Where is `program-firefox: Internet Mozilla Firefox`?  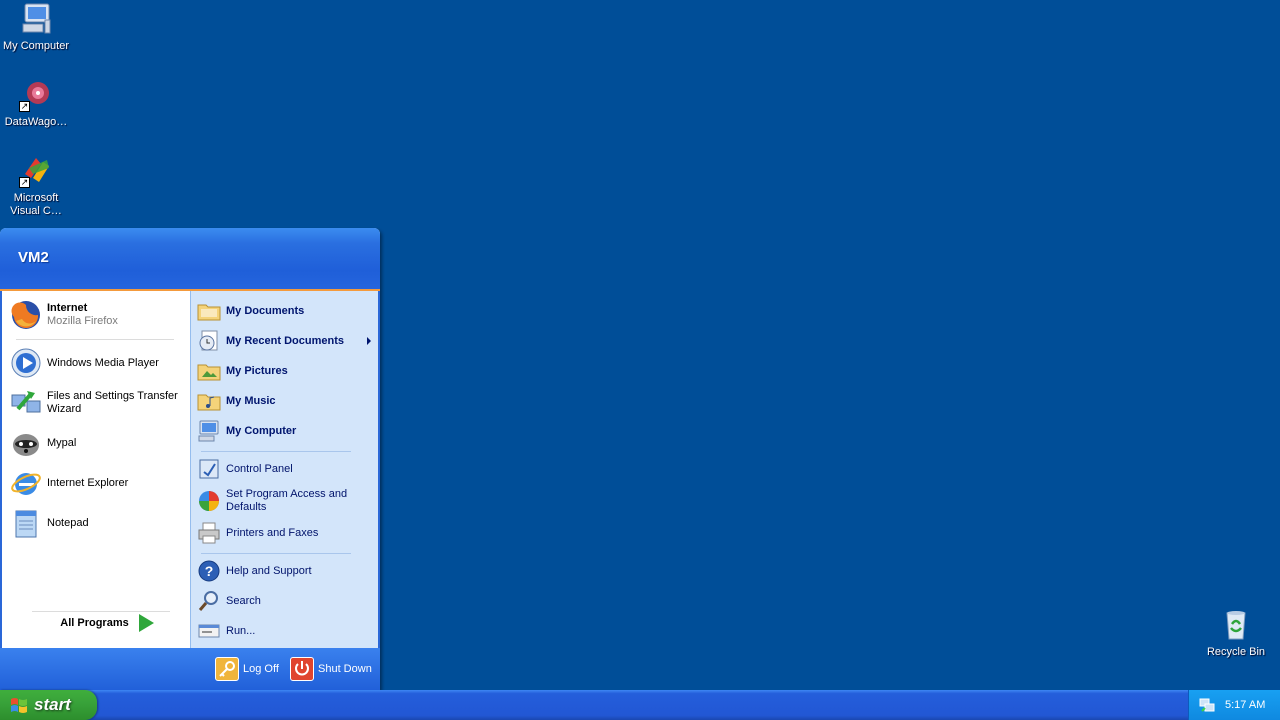
program-firefox: Internet Mozilla Firefox is located at coordinates (98, 315).